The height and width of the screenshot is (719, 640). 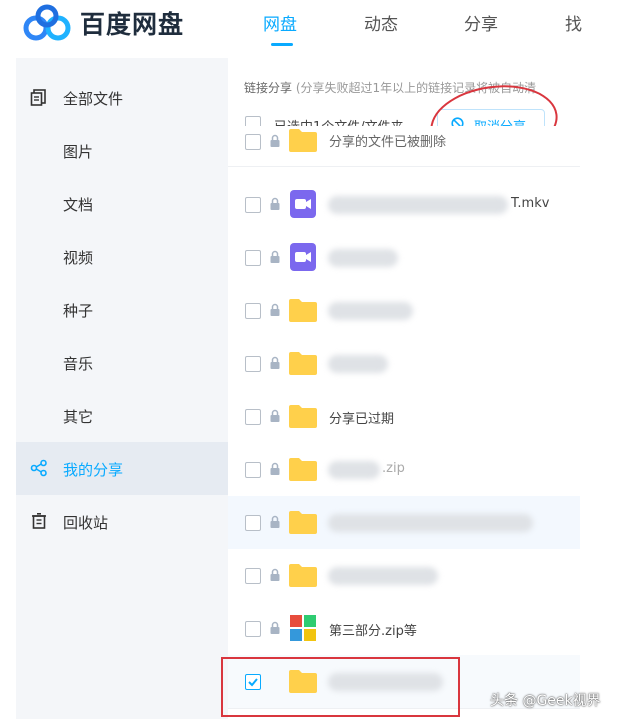 I want to click on file-row: .zip, so click(x=404, y=470).